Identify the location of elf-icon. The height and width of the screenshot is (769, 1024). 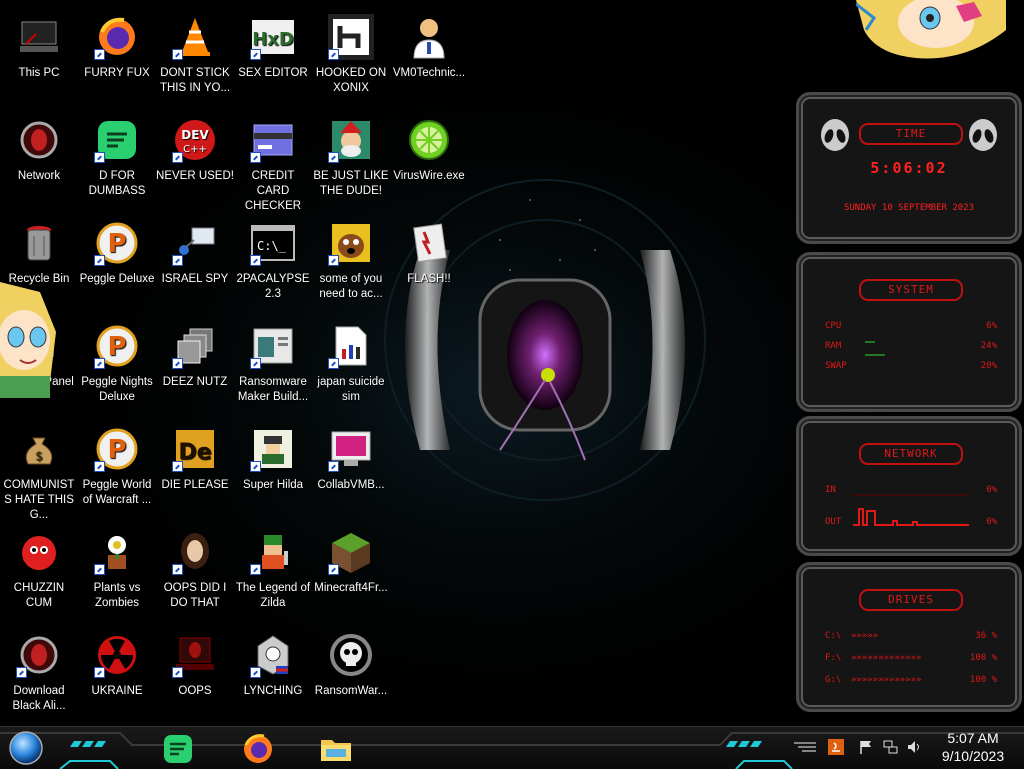
(351, 140).